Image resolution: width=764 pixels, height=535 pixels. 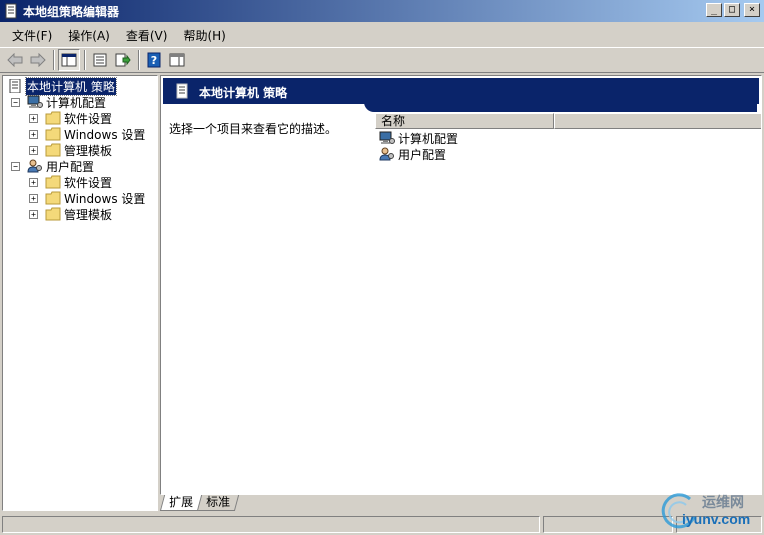 I want to click on show-hide-tree-button, so click(x=69, y=60).